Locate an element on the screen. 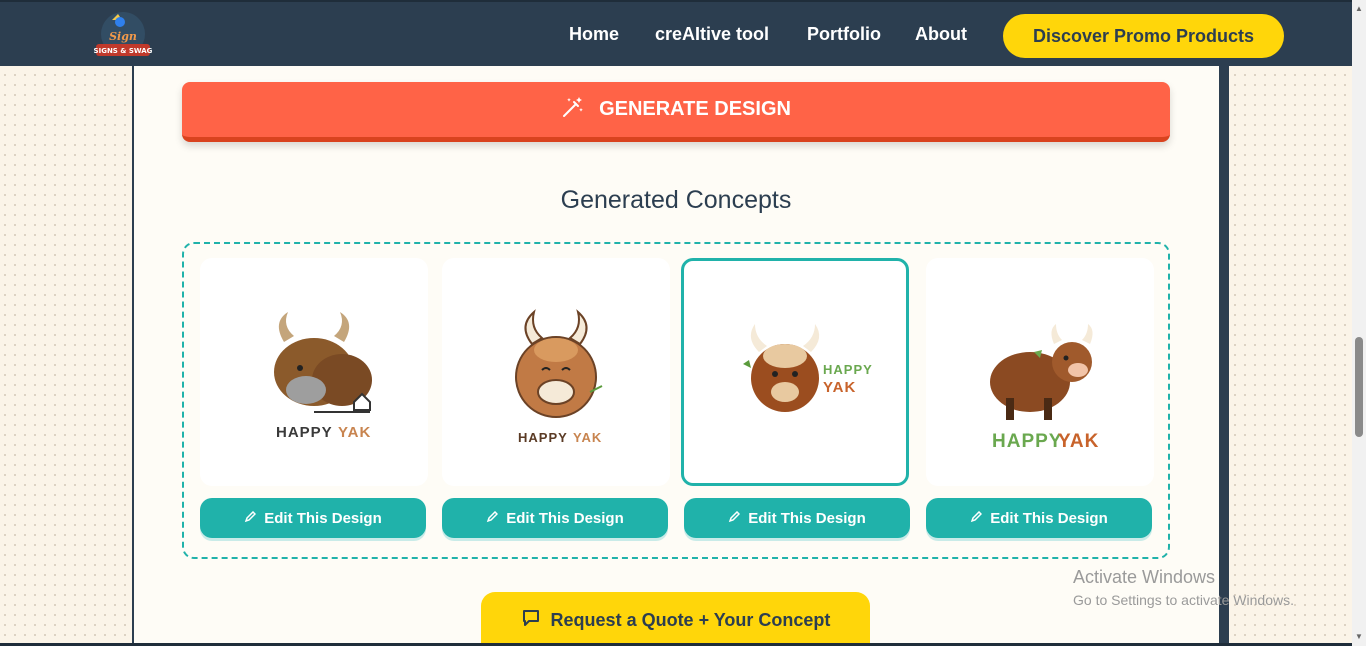  edit-design-button-2: Edit This Design is located at coordinates (555, 518).